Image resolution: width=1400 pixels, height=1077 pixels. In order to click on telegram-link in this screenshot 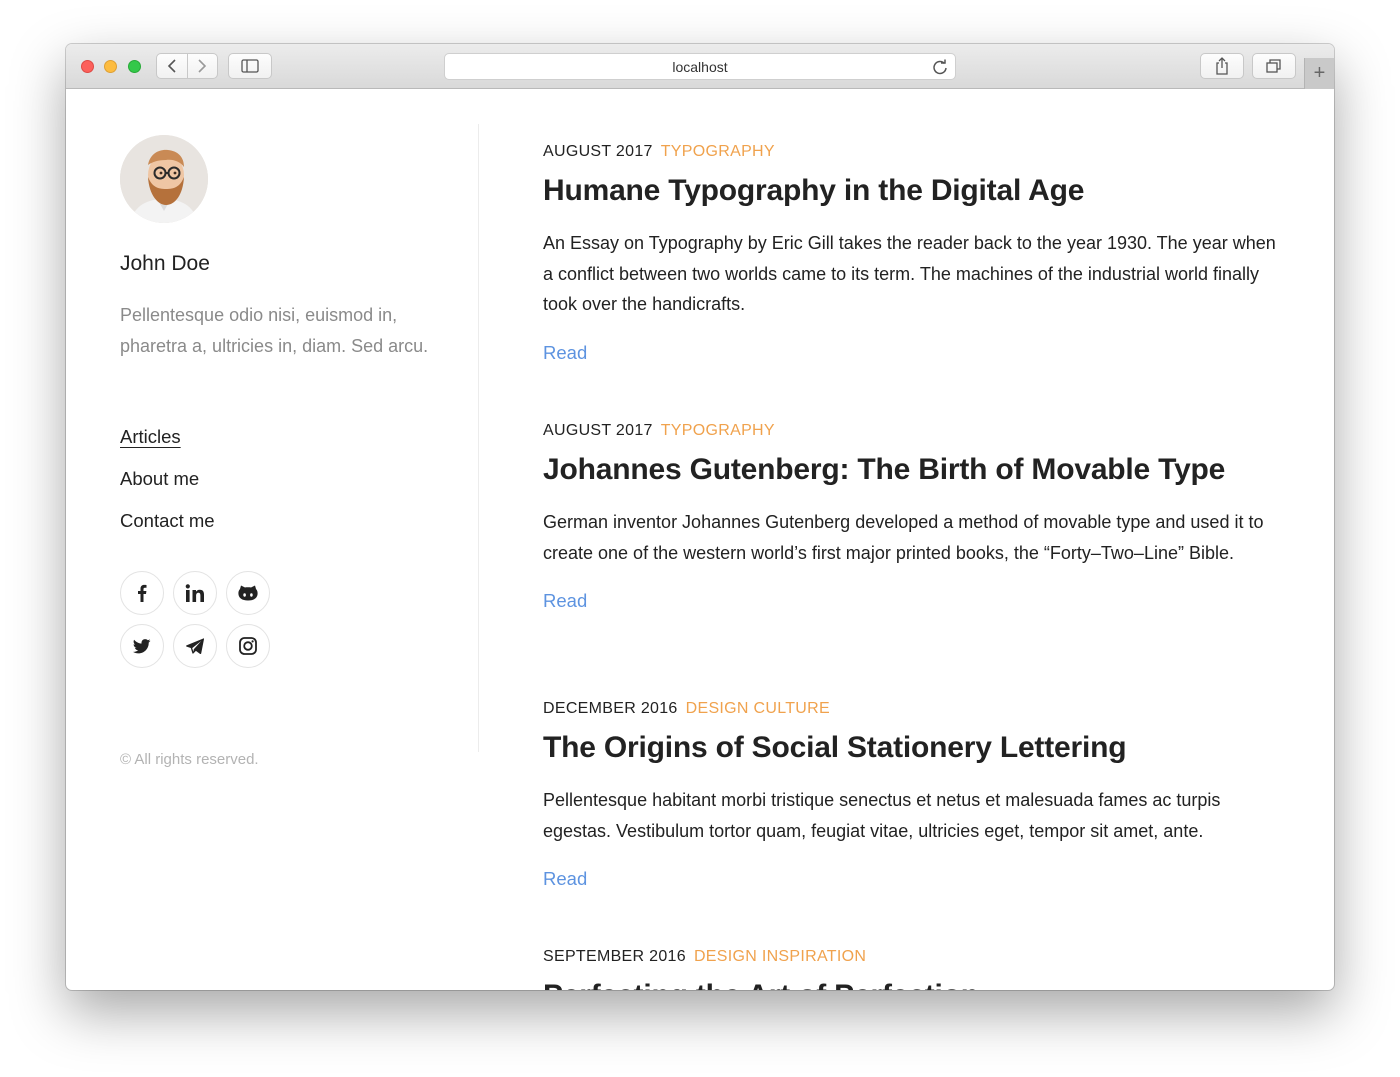, I will do `click(195, 646)`.